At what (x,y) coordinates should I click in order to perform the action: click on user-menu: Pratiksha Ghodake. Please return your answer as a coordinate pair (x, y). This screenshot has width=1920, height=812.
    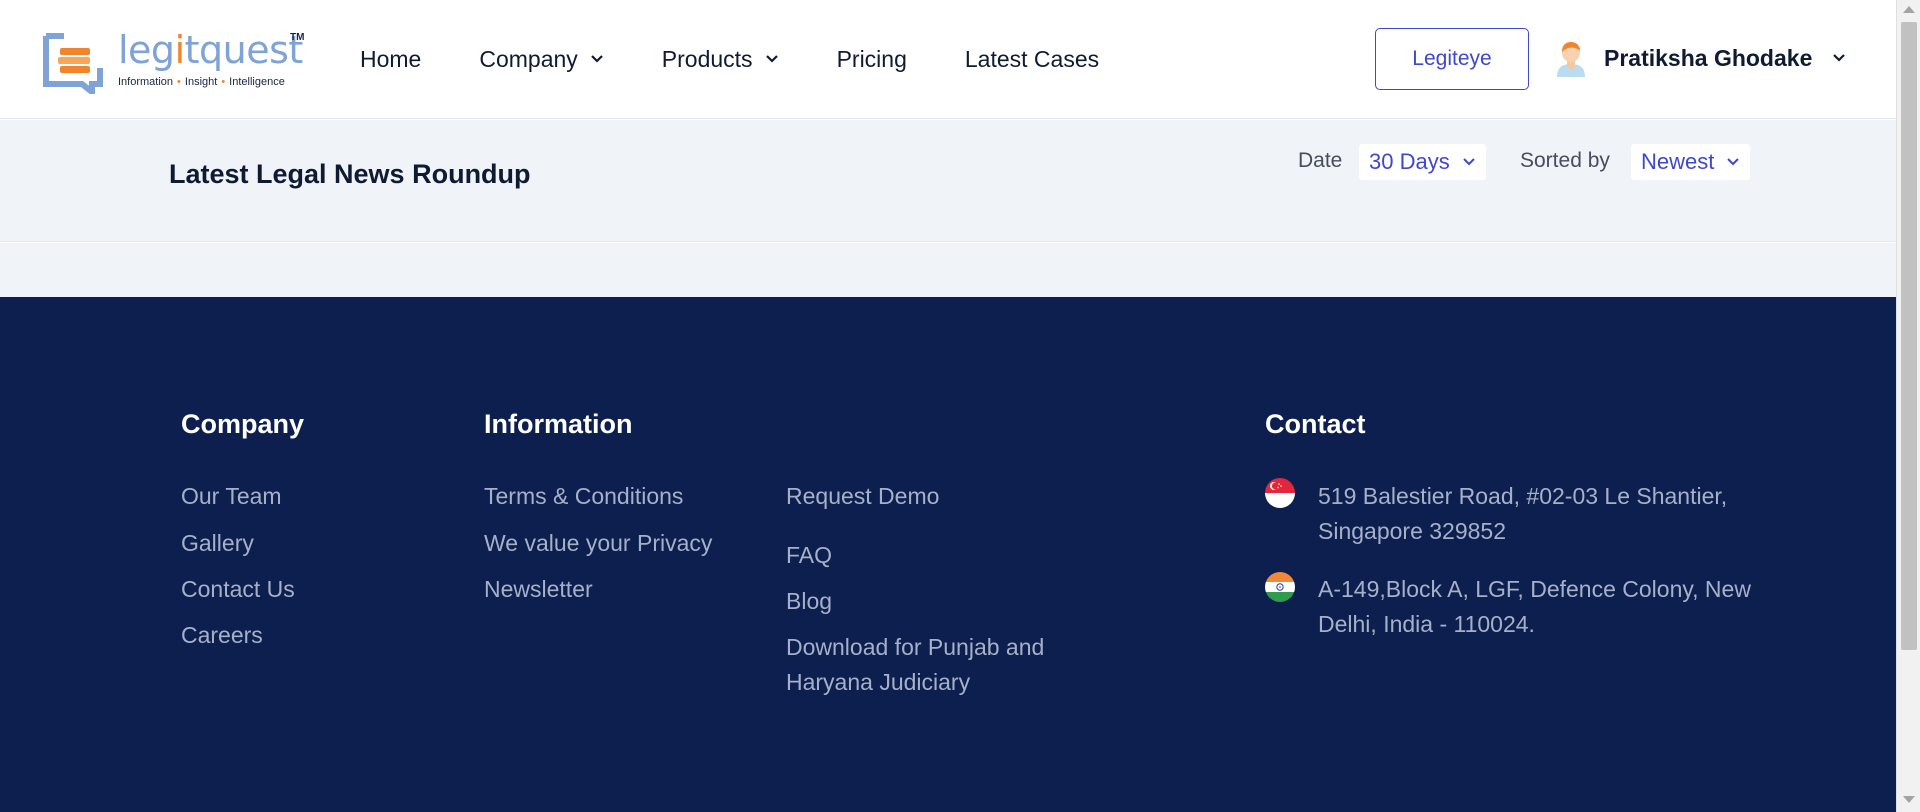
    Looking at the image, I should click on (1700, 58).